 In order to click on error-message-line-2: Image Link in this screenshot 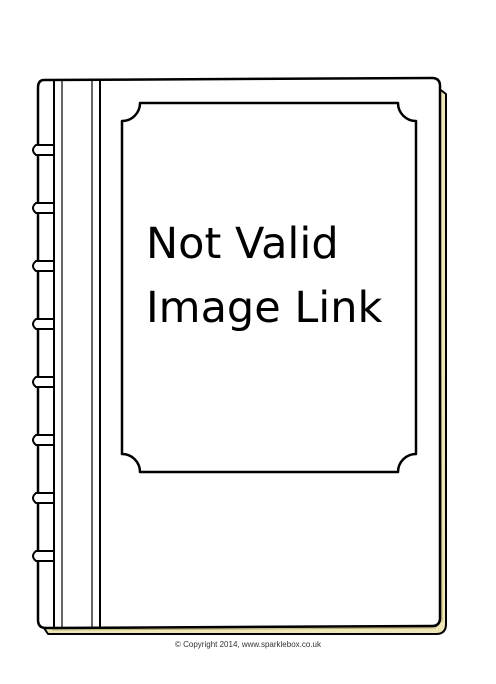, I will do `click(264, 308)`.